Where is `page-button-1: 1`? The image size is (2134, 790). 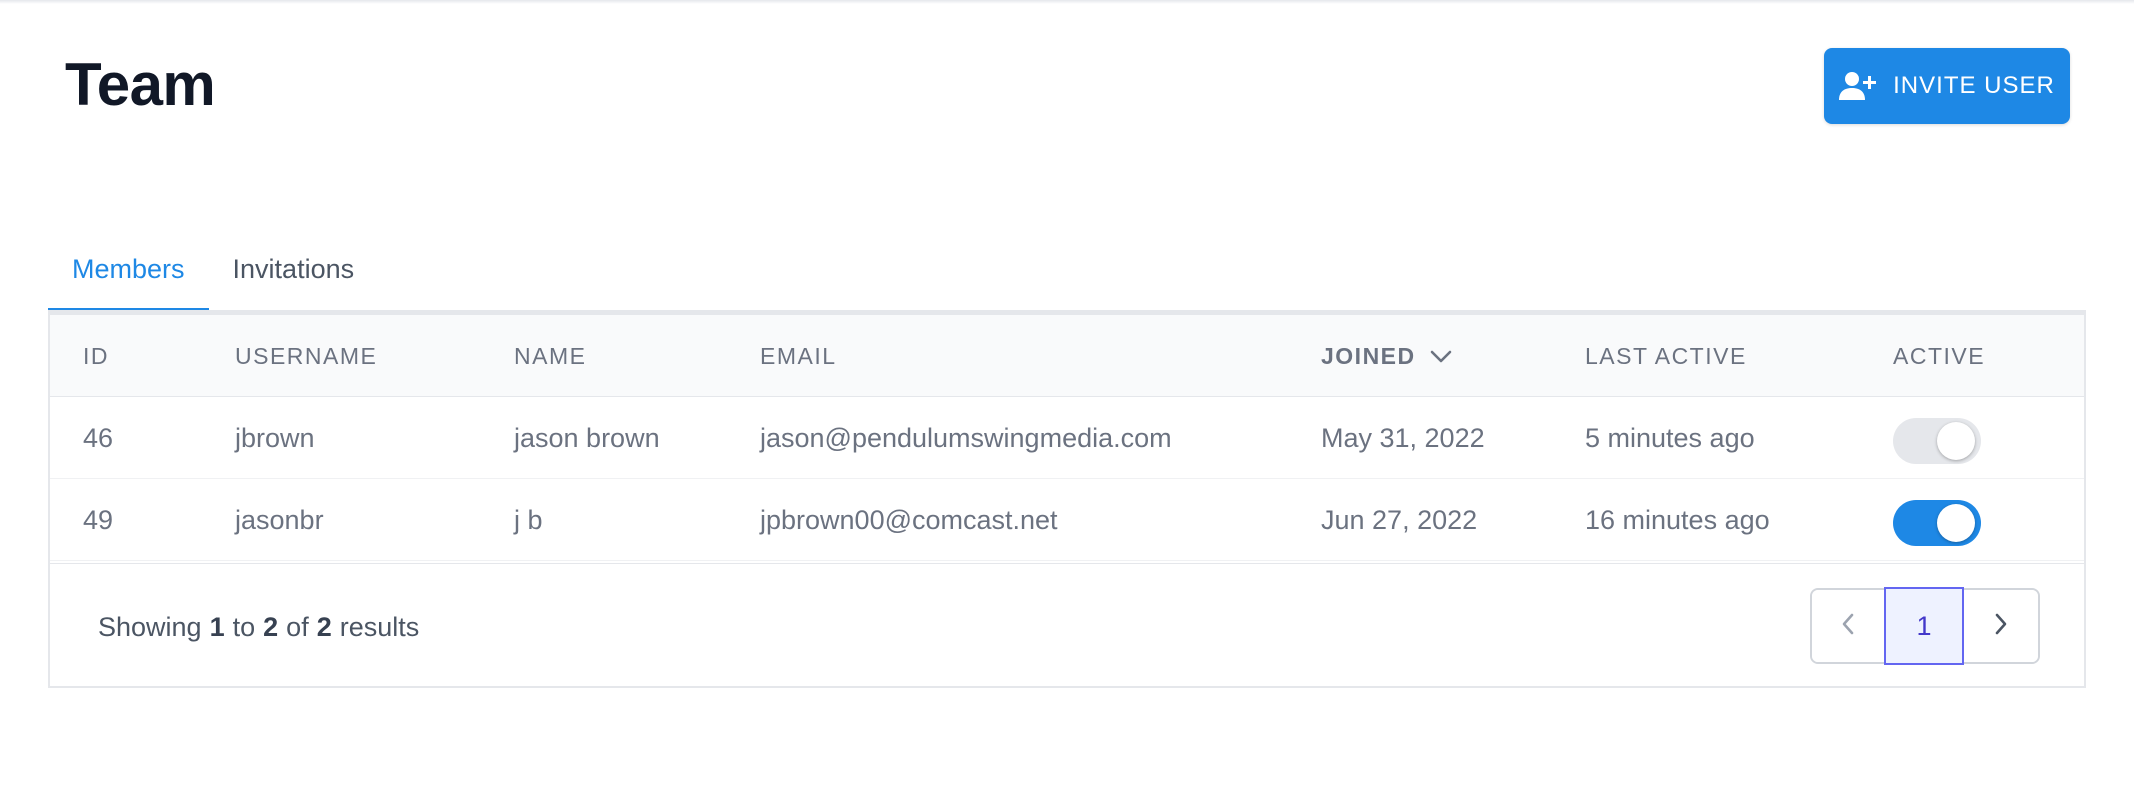 page-button-1: 1 is located at coordinates (1924, 626).